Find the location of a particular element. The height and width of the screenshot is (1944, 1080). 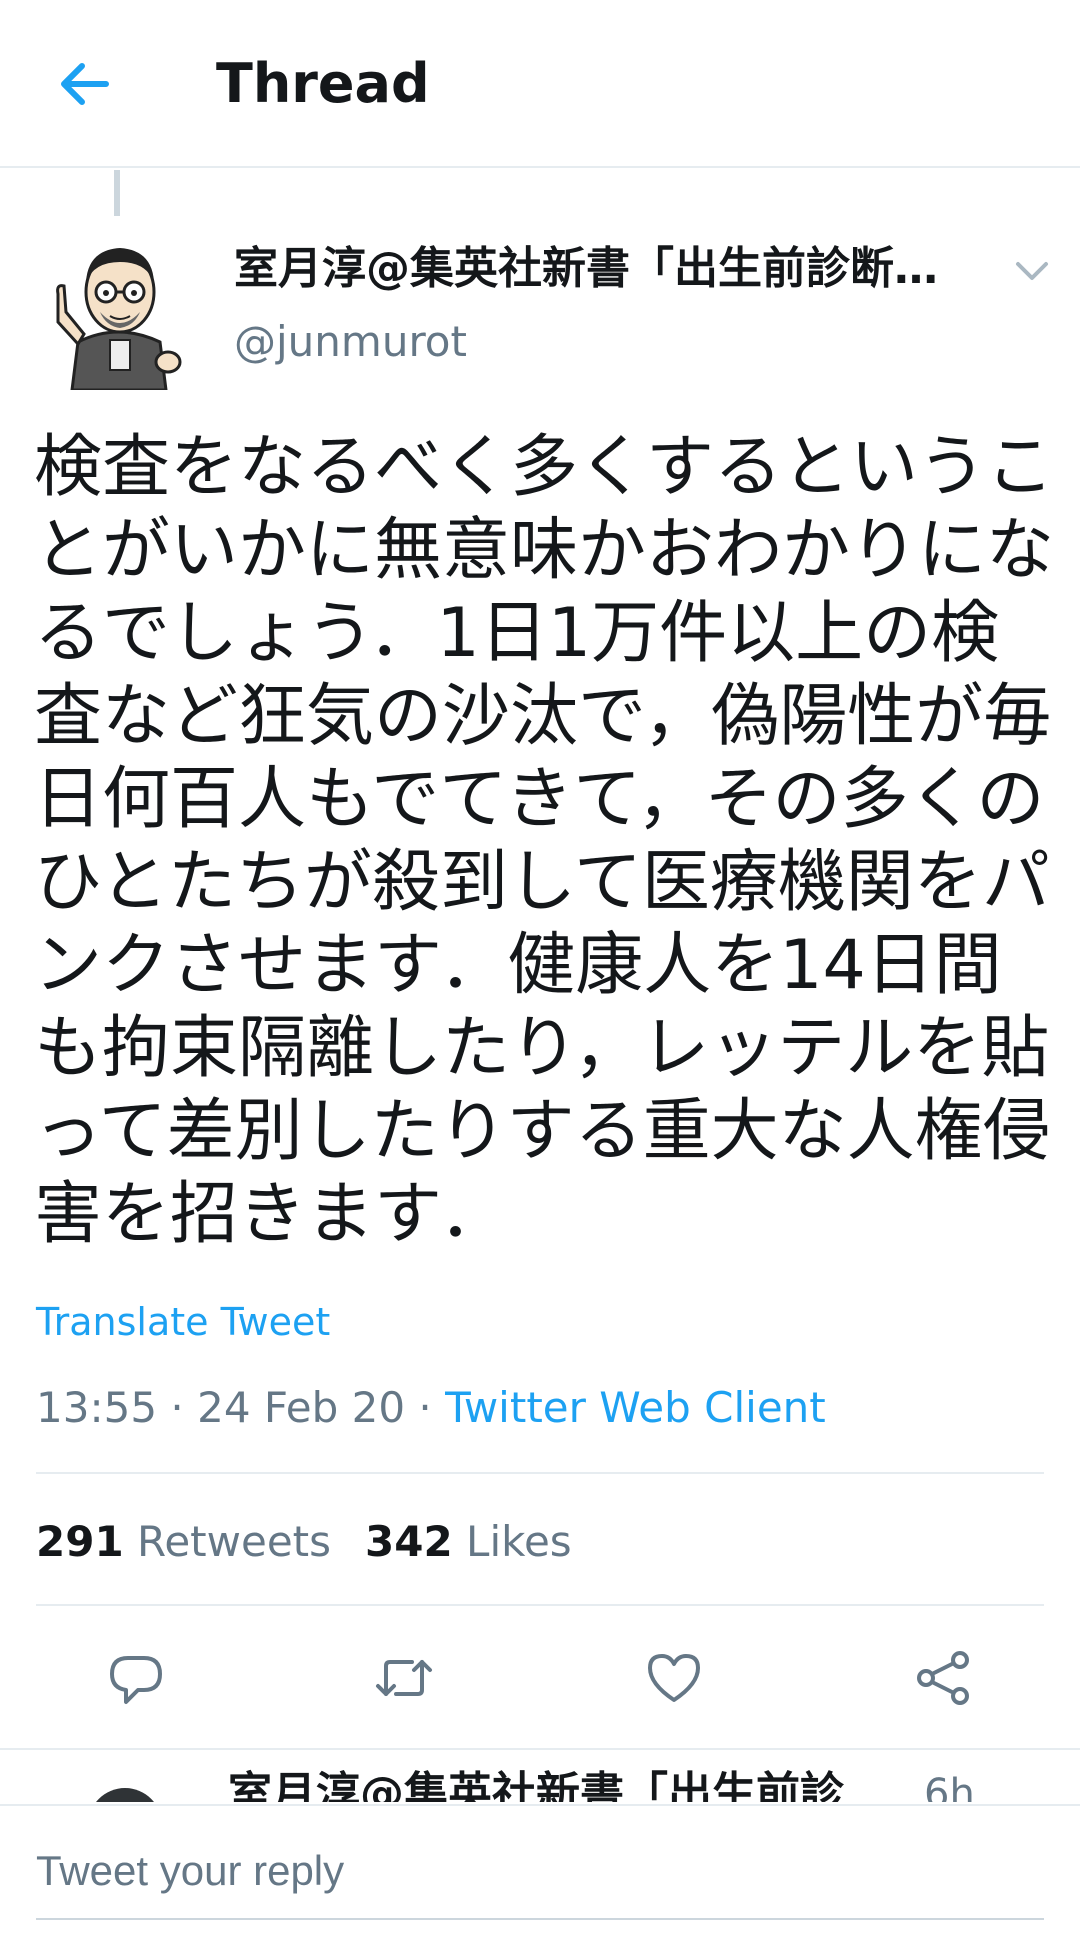

likes-stat: 342 Likes is located at coordinates (468, 1541).